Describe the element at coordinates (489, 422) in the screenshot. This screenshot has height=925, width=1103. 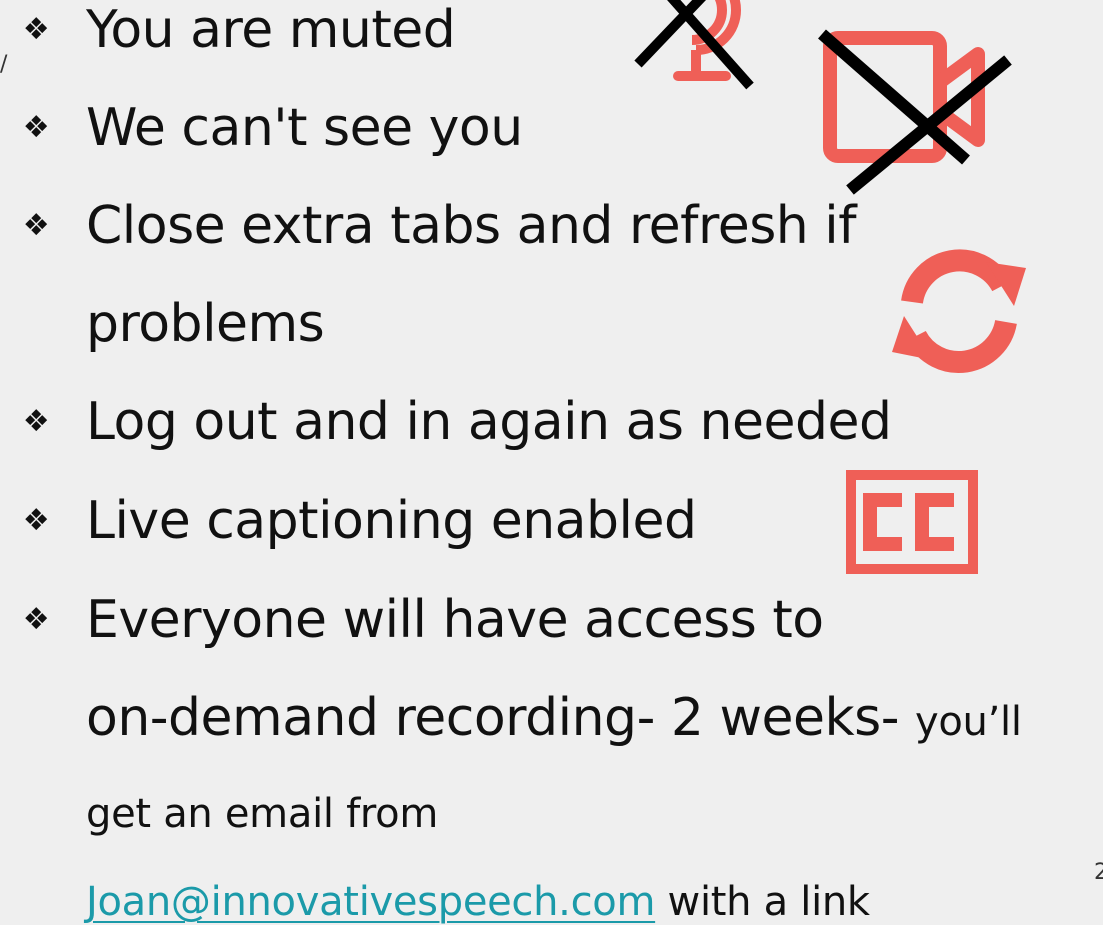
I see `bullet-text: Log out and in again as needed` at that location.